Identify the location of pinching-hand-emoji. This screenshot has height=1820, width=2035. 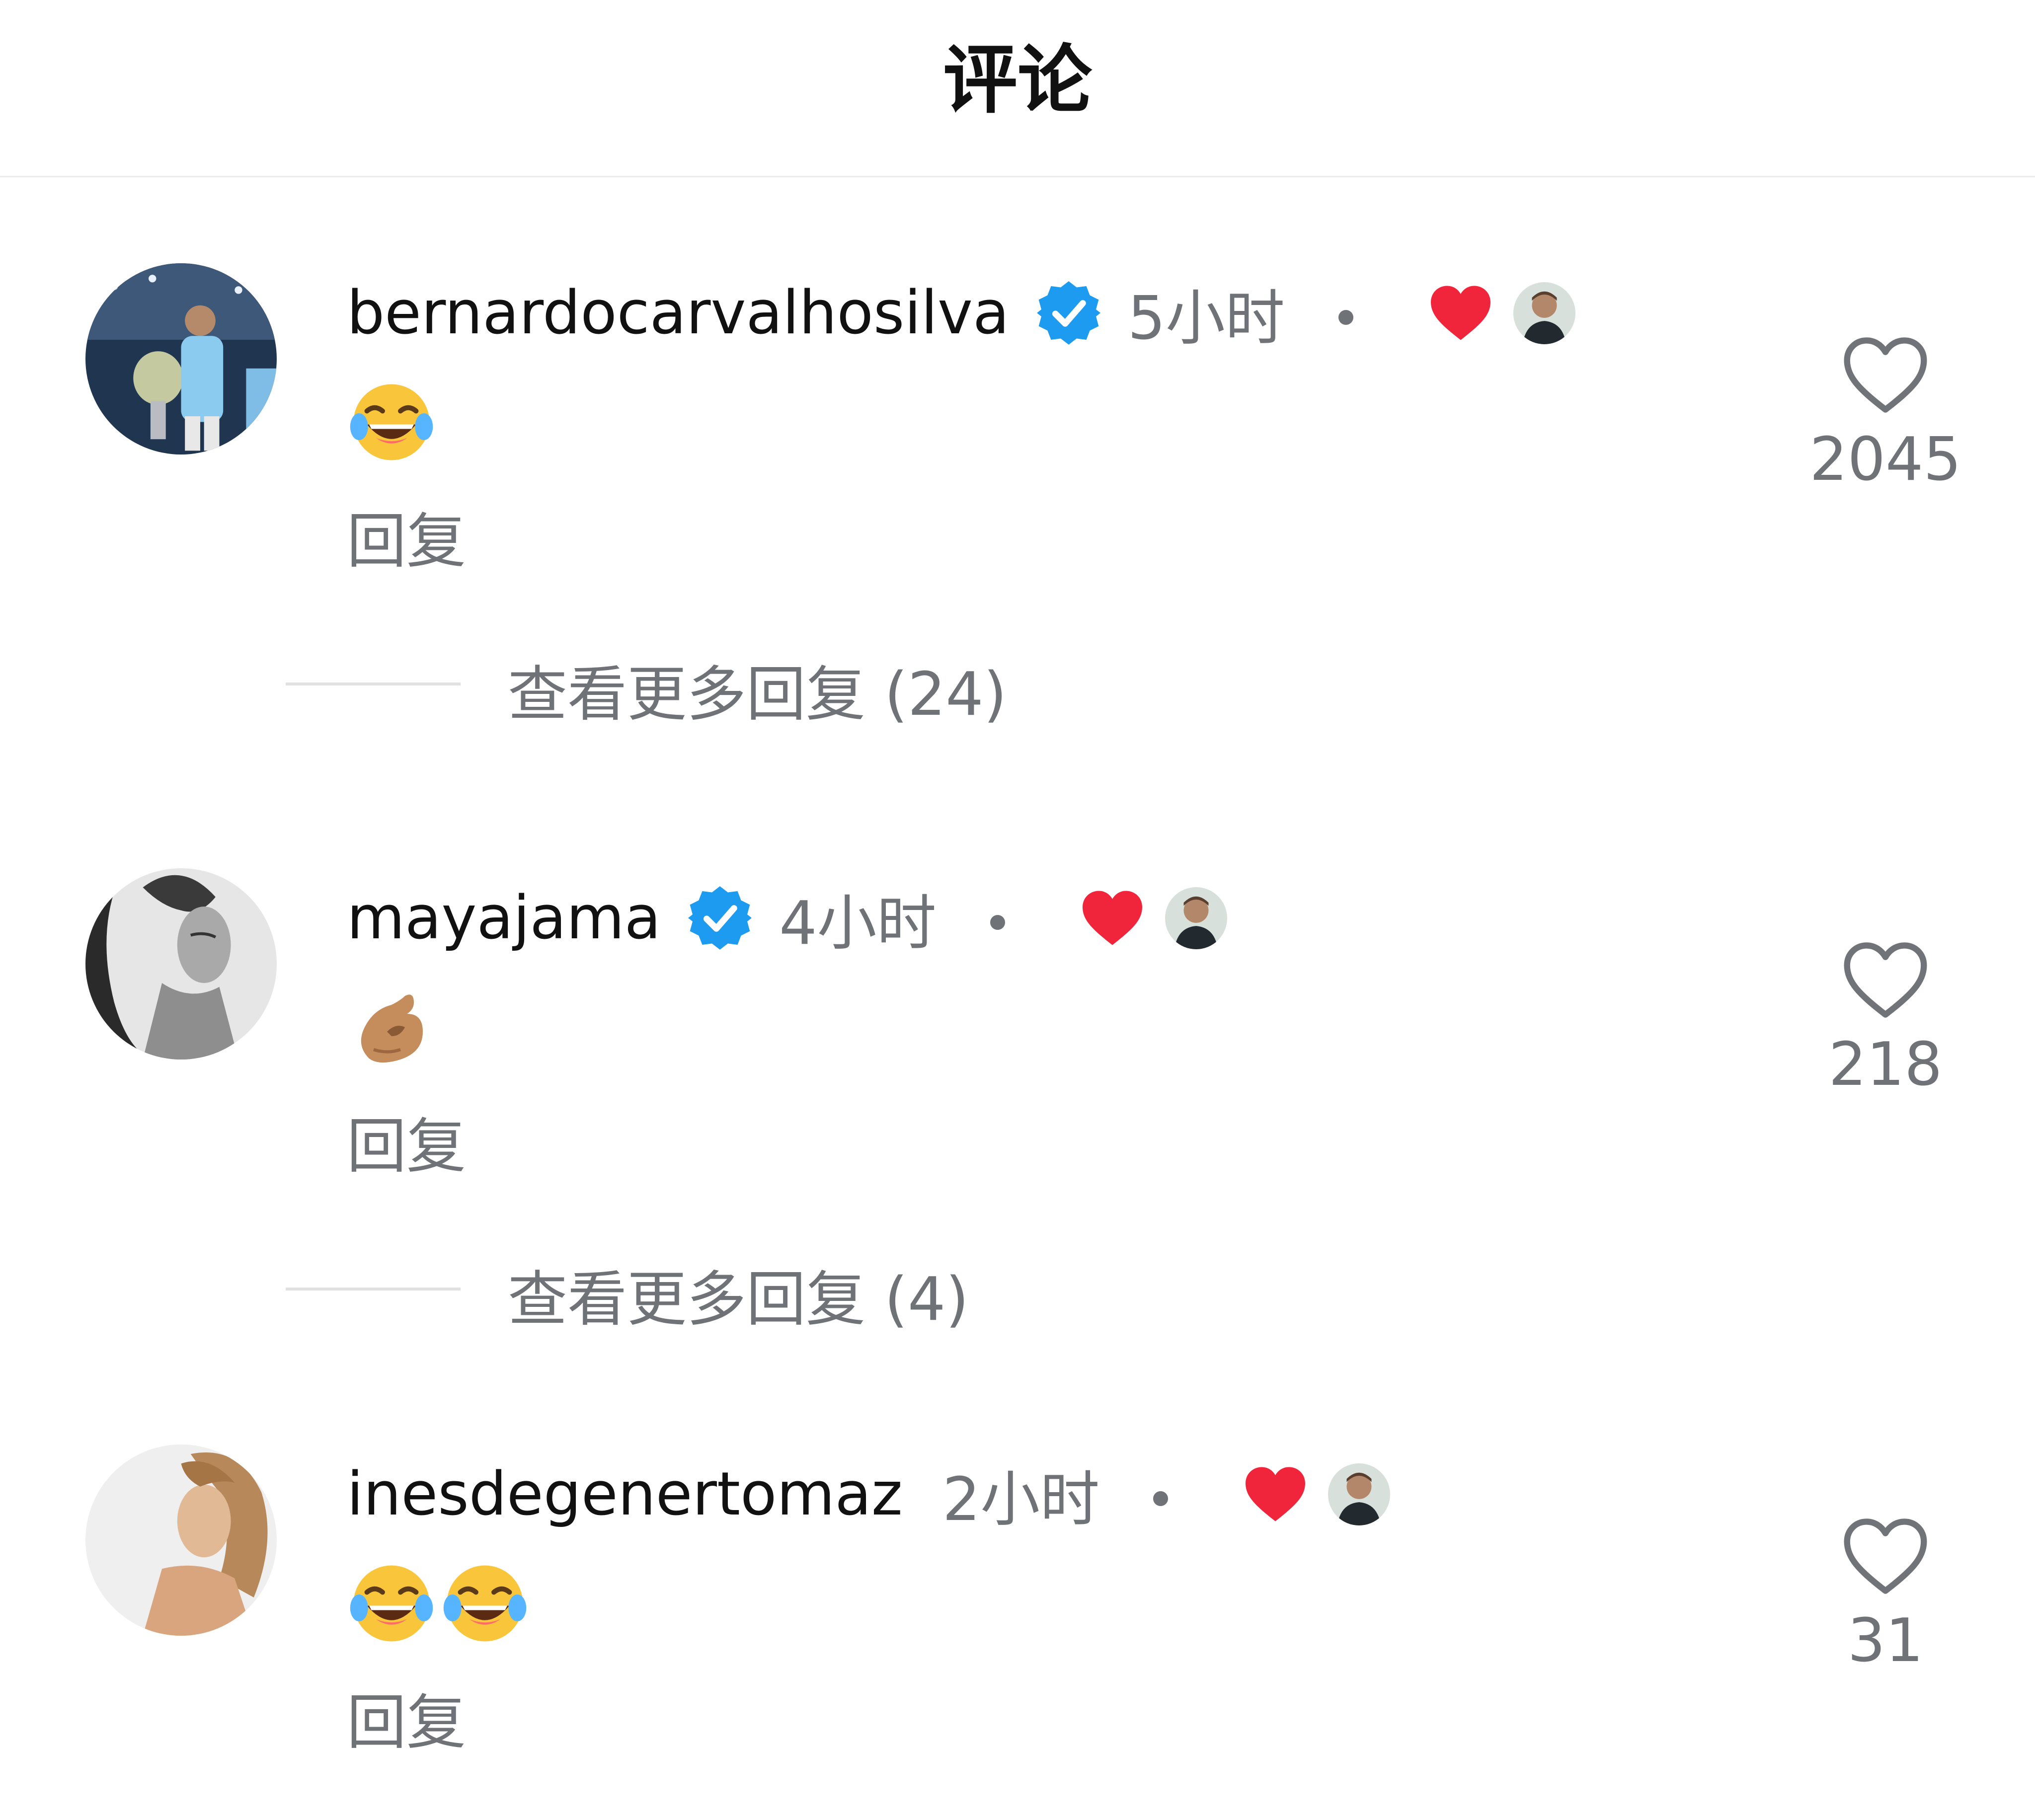
(392, 1028).